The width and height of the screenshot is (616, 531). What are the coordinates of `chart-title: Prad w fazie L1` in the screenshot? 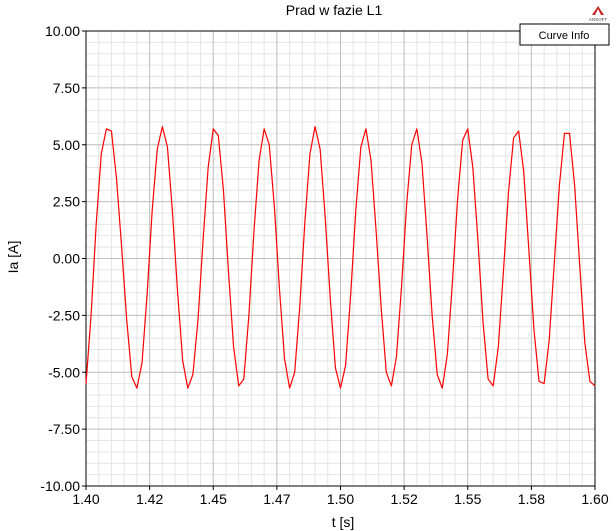 It's located at (334, 10).